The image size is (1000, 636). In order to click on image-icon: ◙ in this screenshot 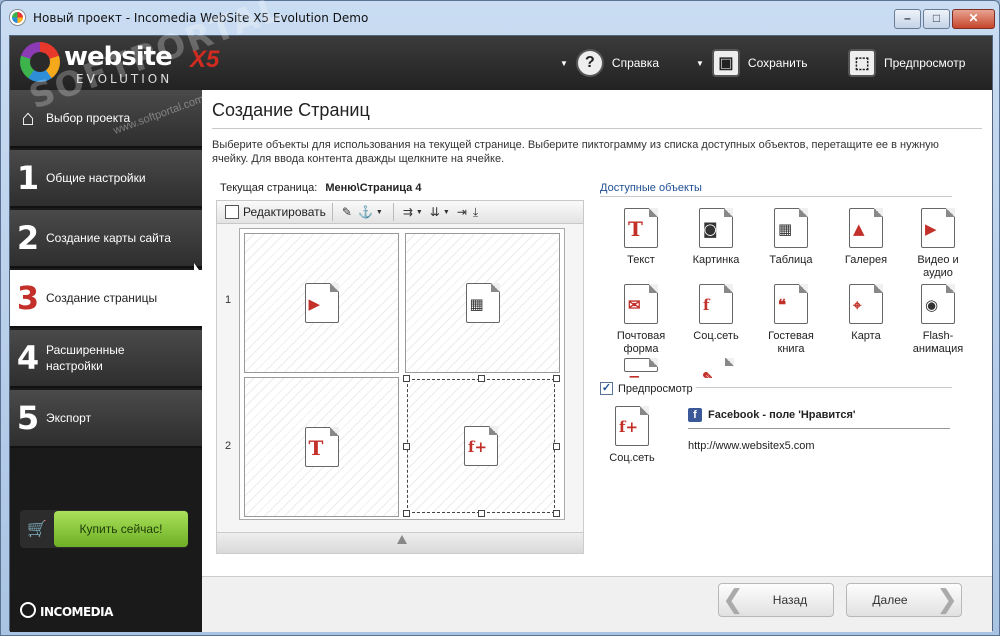, I will do `click(716, 228)`.